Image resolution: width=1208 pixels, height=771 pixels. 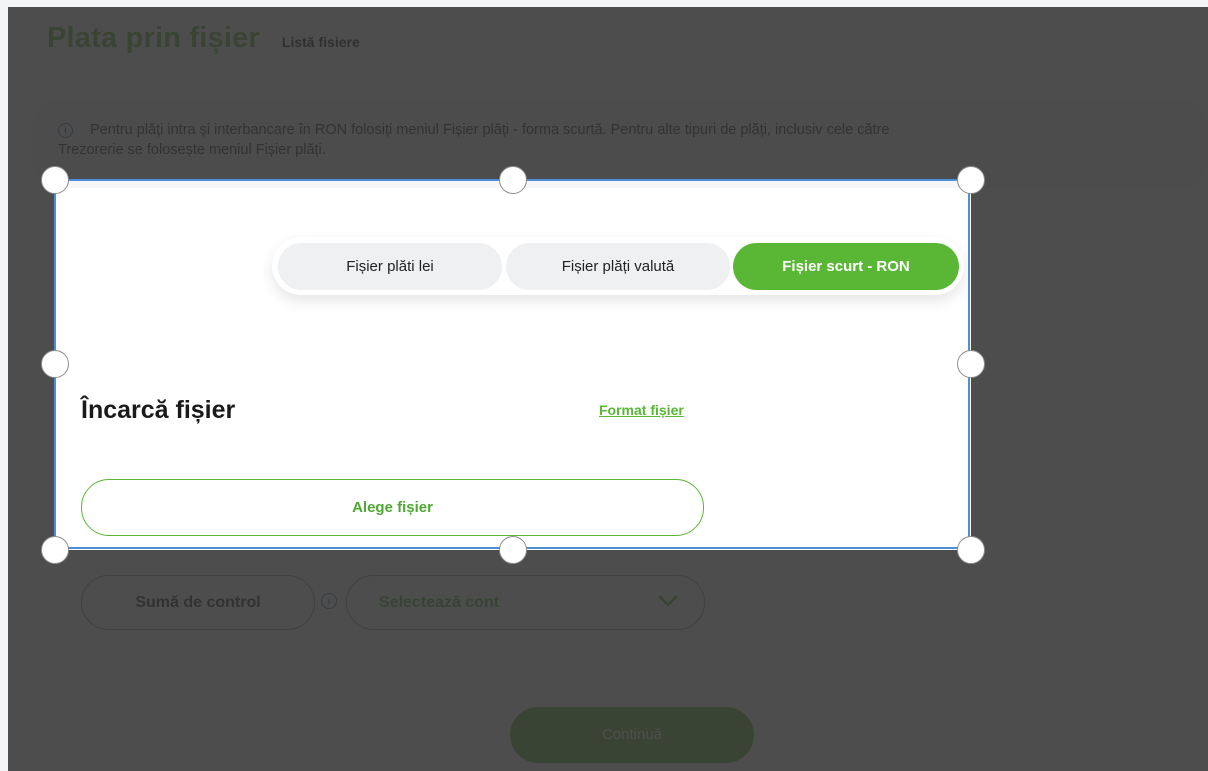 I want to click on account-select-label: Selectează cont, so click(x=439, y=602).